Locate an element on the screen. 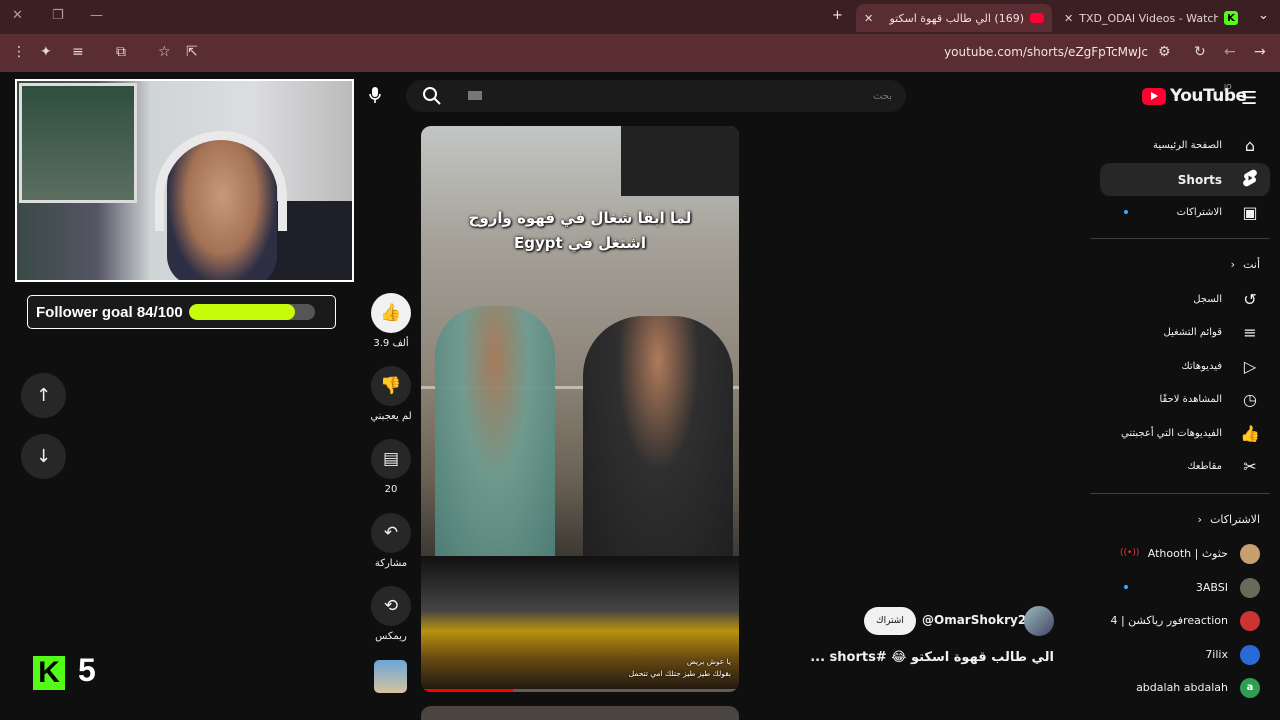  kick-viewer-count: 5 is located at coordinates (87, 670).